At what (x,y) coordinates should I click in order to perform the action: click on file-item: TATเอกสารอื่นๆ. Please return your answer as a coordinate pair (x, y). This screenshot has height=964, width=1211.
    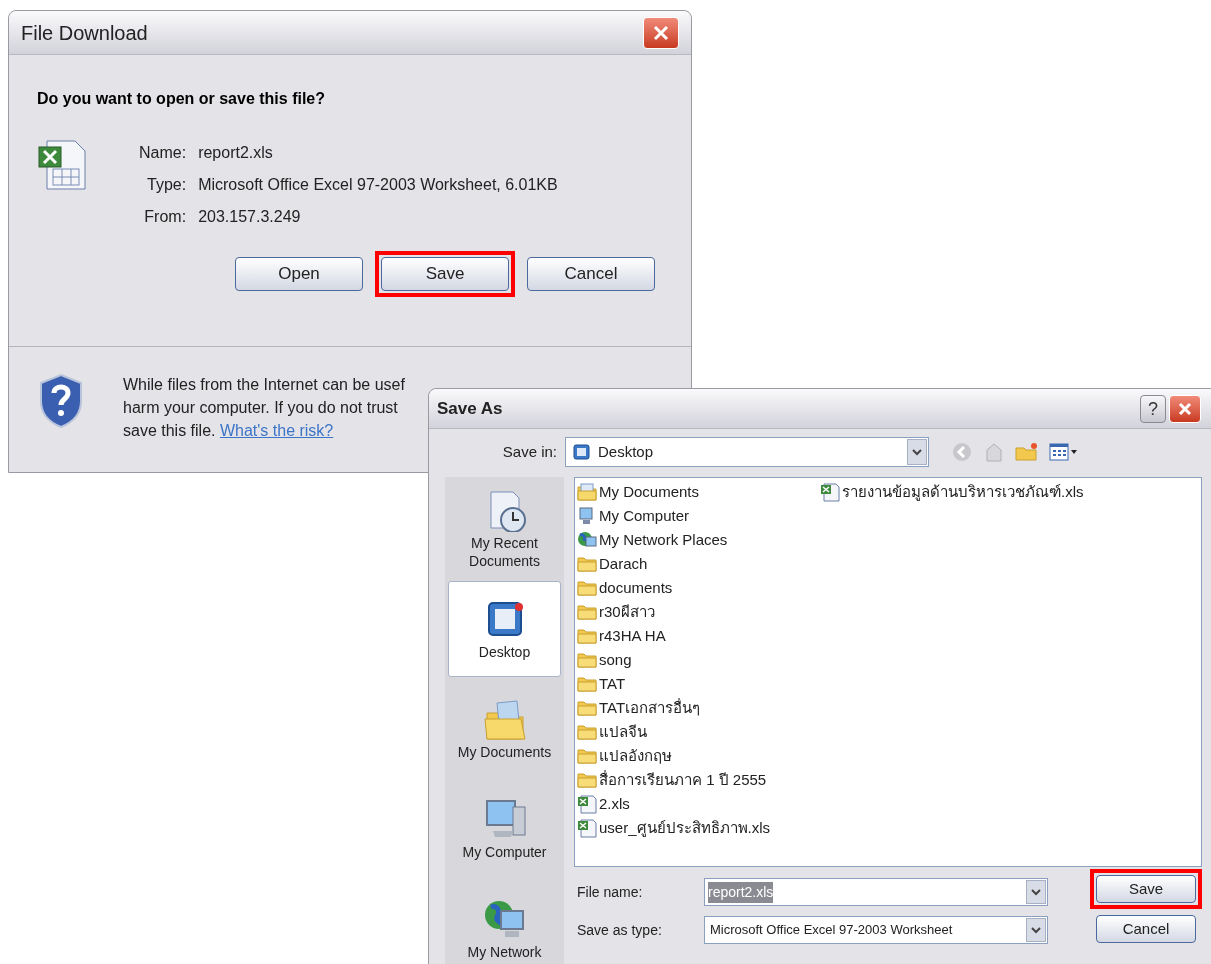
    Looking at the image, I should click on (674, 708).